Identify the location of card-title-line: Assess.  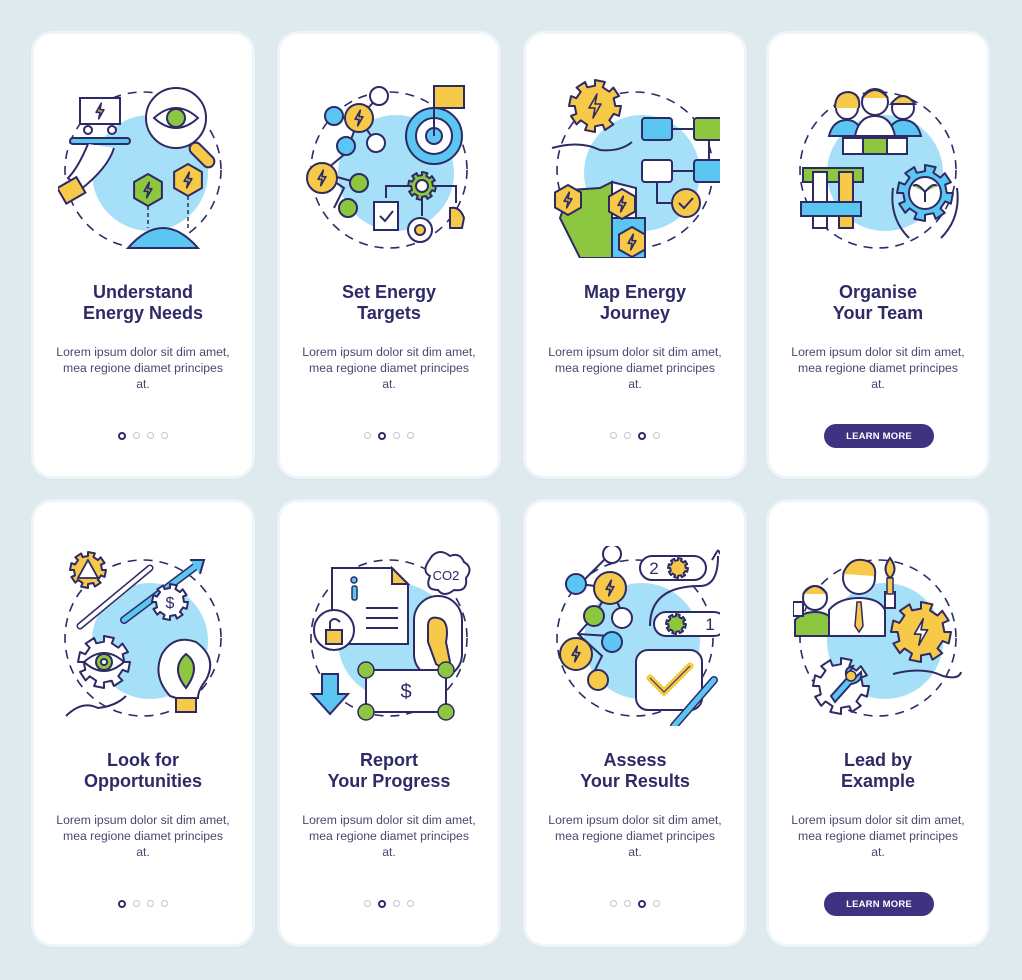
(635, 760).